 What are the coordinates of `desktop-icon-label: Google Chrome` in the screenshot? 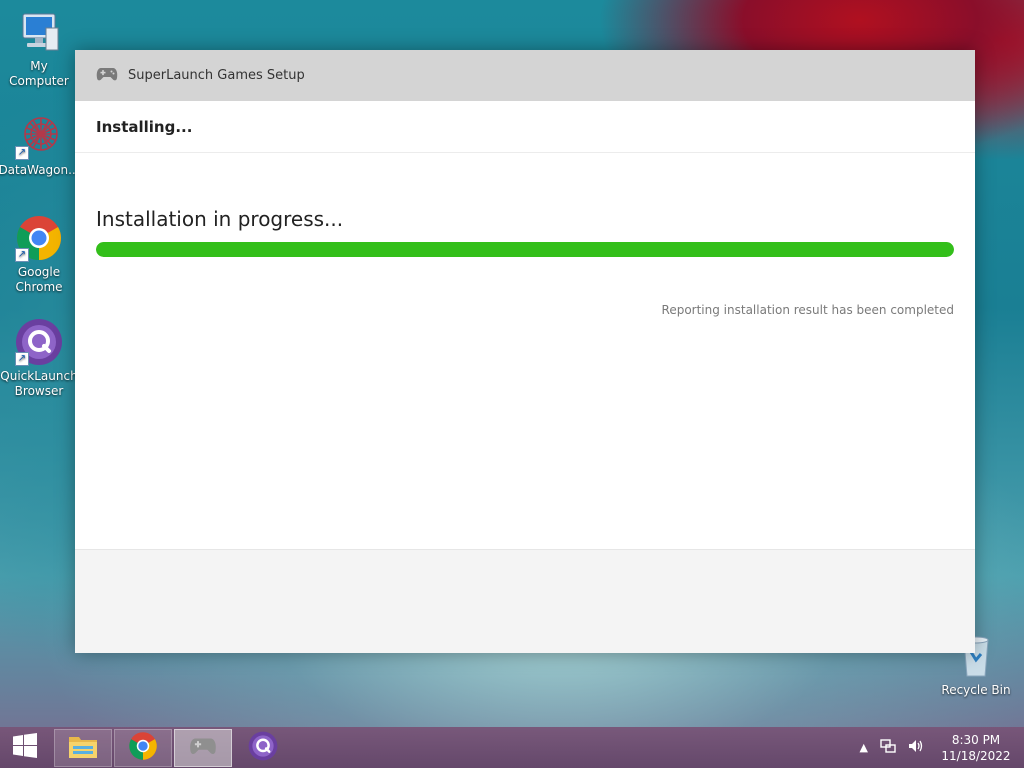 It's located at (39, 279).